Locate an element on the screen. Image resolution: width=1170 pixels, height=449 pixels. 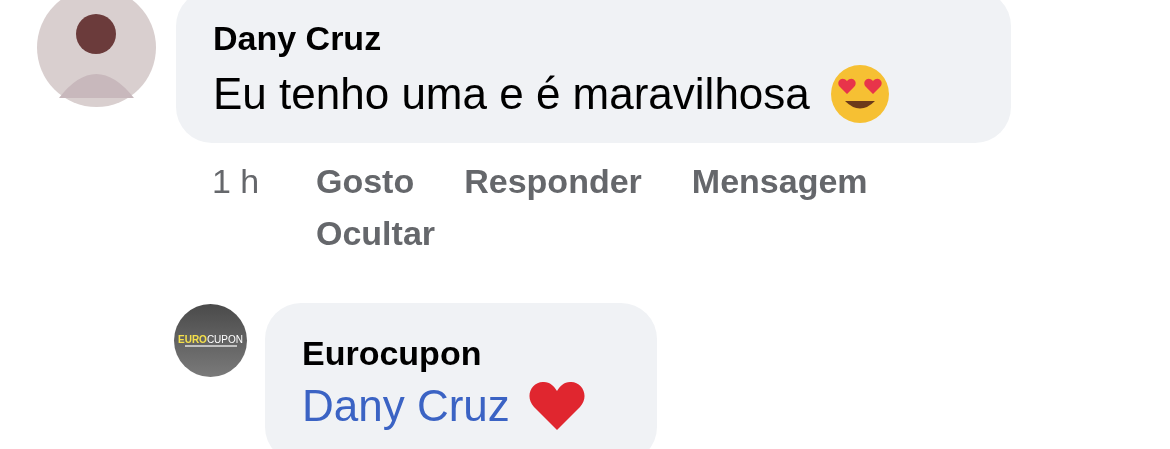
mention-link: Dany Cruz is located at coordinates (406, 406).